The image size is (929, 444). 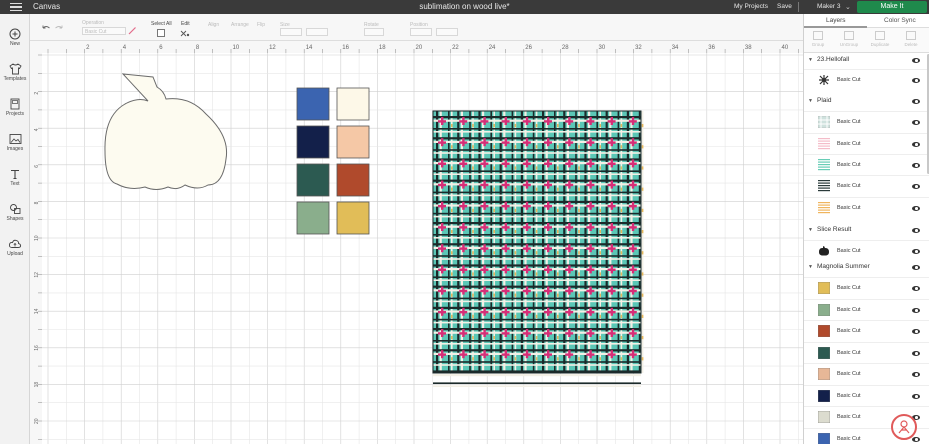 What do you see at coordinates (291, 32) in the screenshot?
I see `width-field` at bounding box center [291, 32].